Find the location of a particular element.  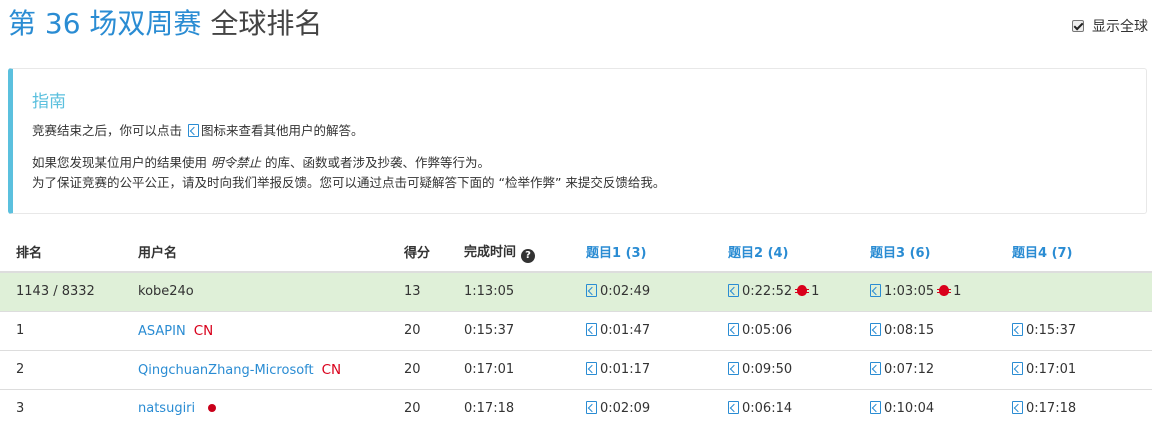

rank-cell: 2 is located at coordinates (61, 369).